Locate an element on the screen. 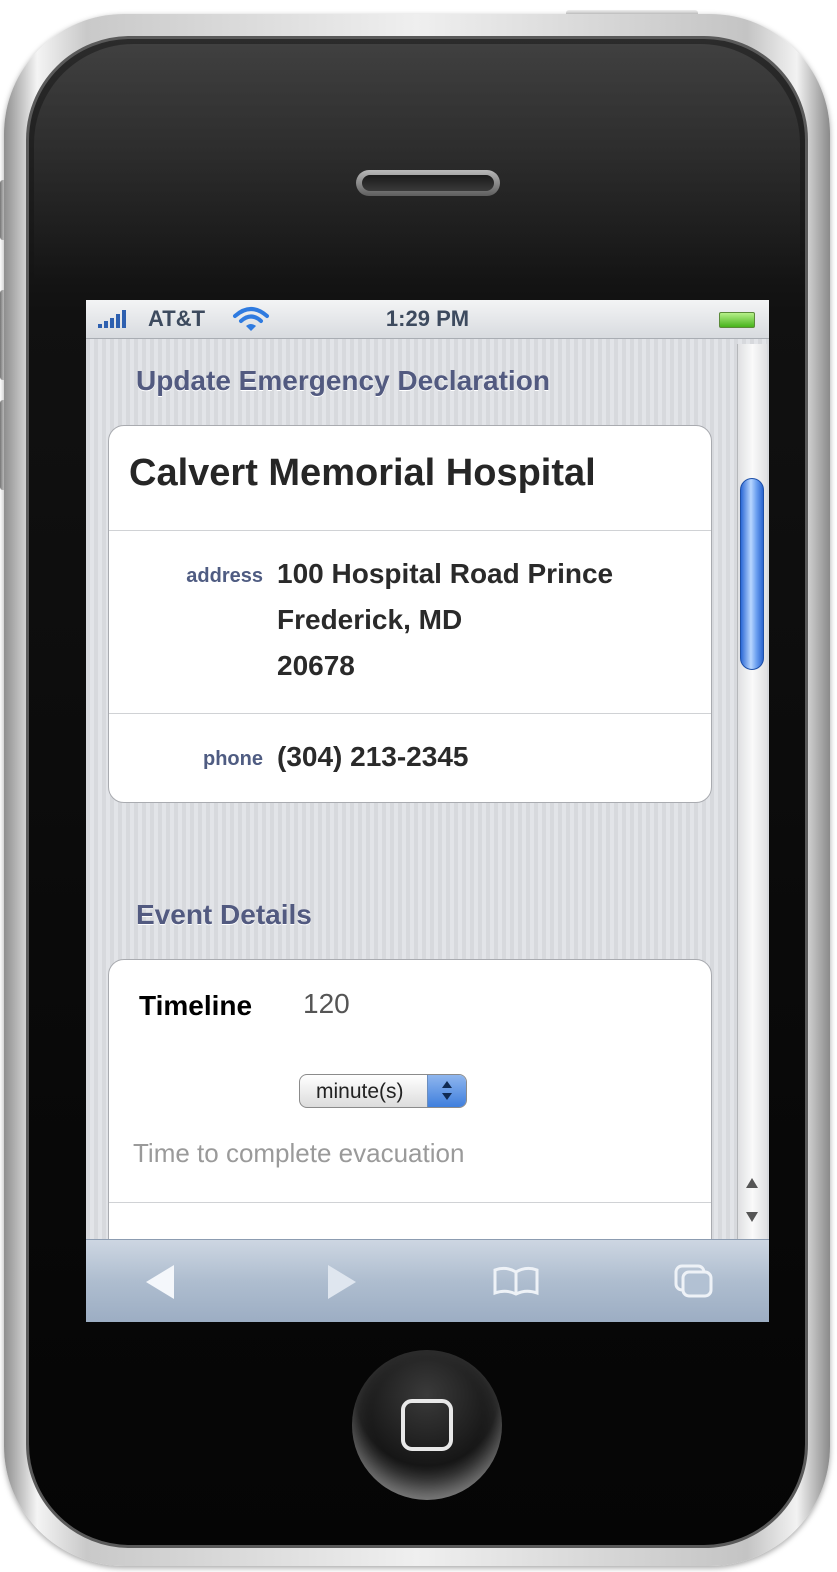 This screenshot has height=1572, width=837. scrollbar is located at coordinates (752, 791).